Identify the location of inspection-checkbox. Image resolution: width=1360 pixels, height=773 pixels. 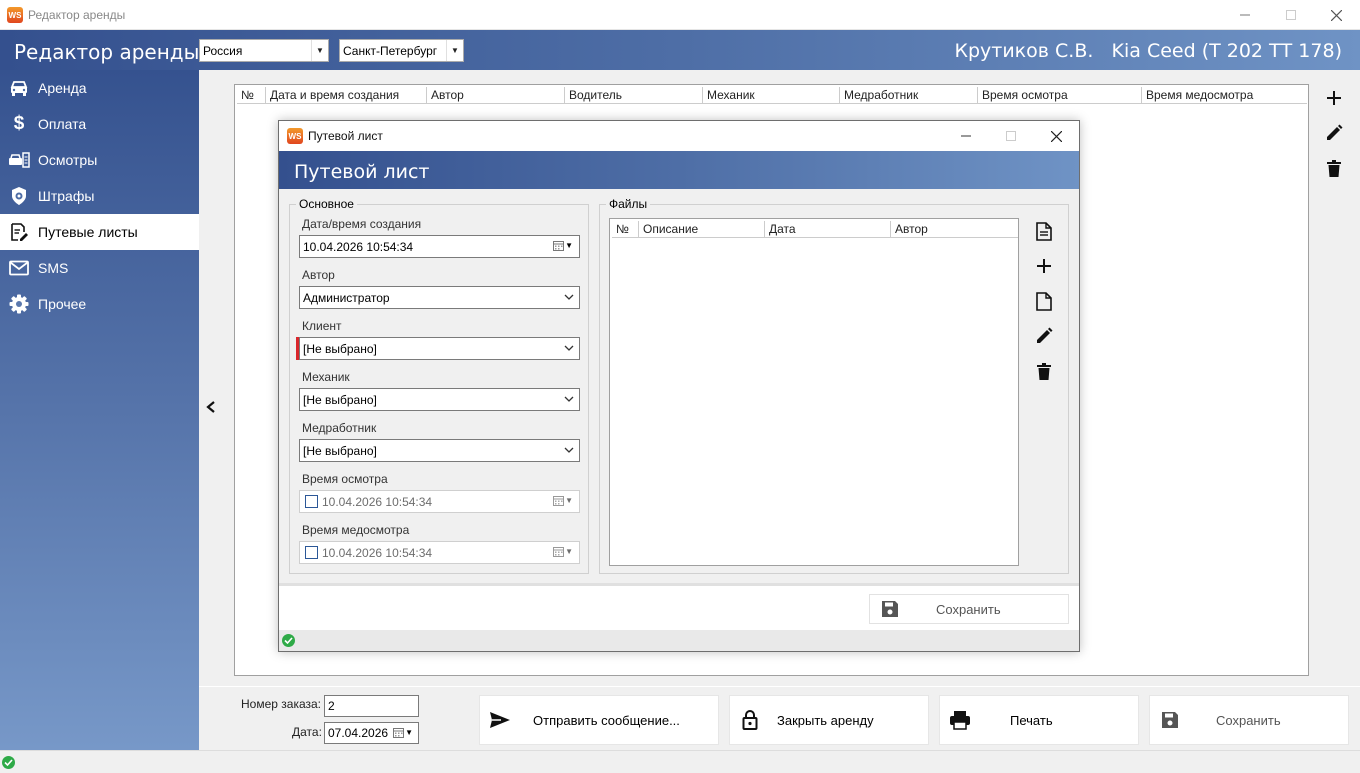
(311, 501).